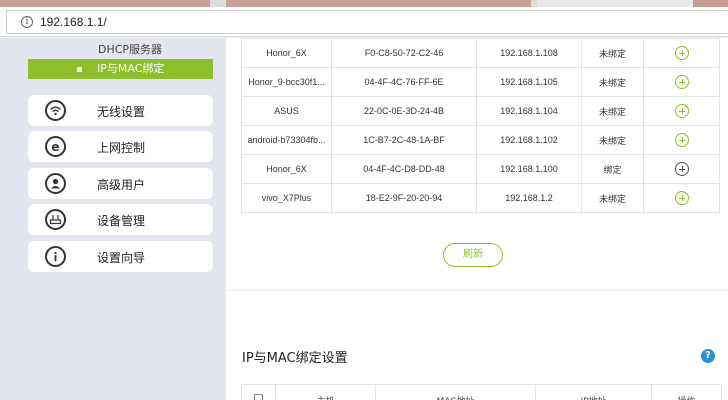 The height and width of the screenshot is (400, 728). I want to click on column-header: 操作, so click(686, 392).